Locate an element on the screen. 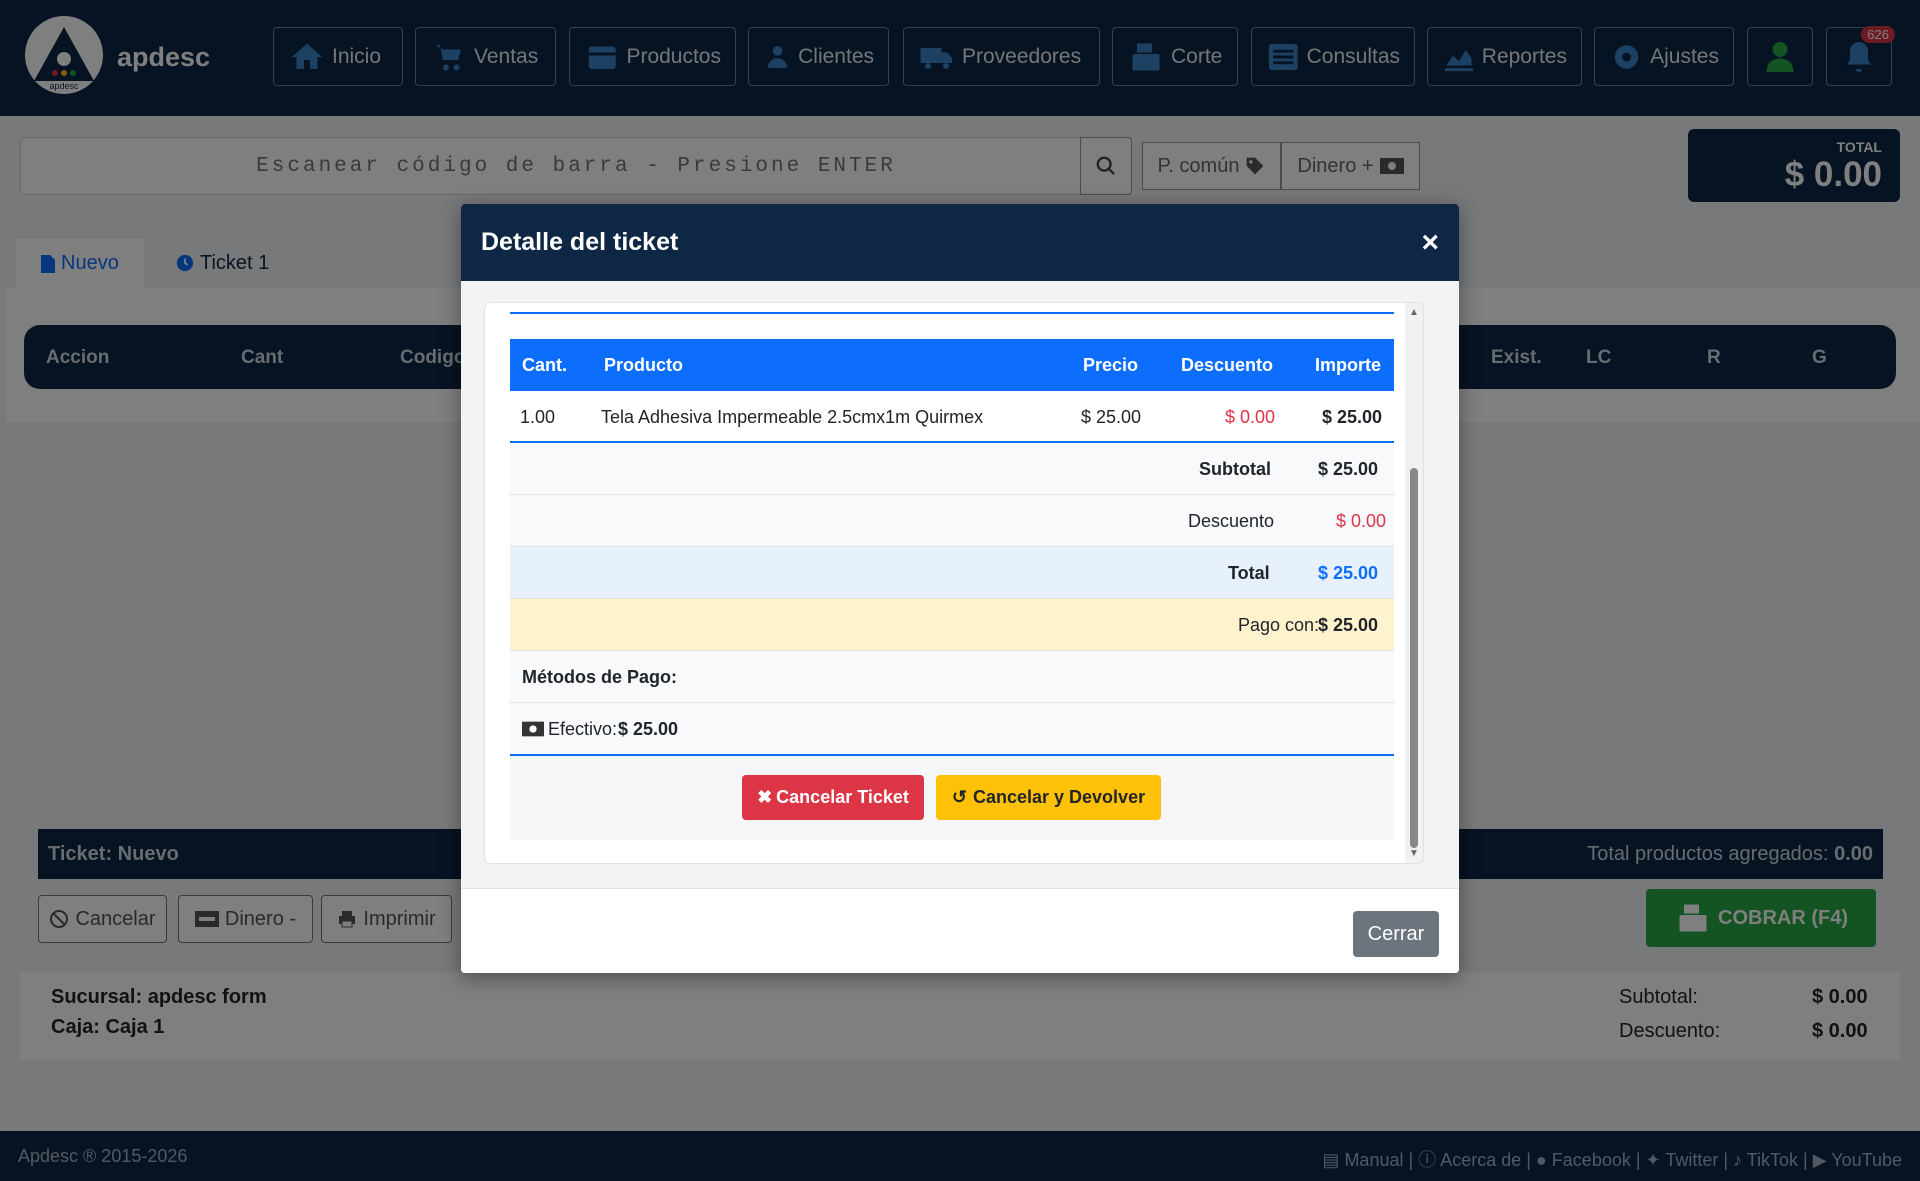 Image resolution: width=1920 pixels, height=1181 pixels. modal-subtotal-label: Subtotal is located at coordinates (1235, 469).